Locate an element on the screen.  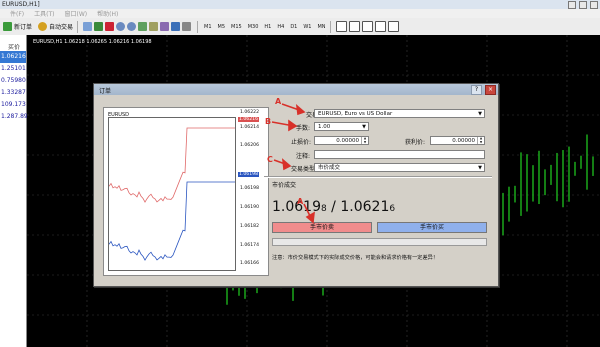
quote-row: 109.173 is located at coordinates (13, 105).